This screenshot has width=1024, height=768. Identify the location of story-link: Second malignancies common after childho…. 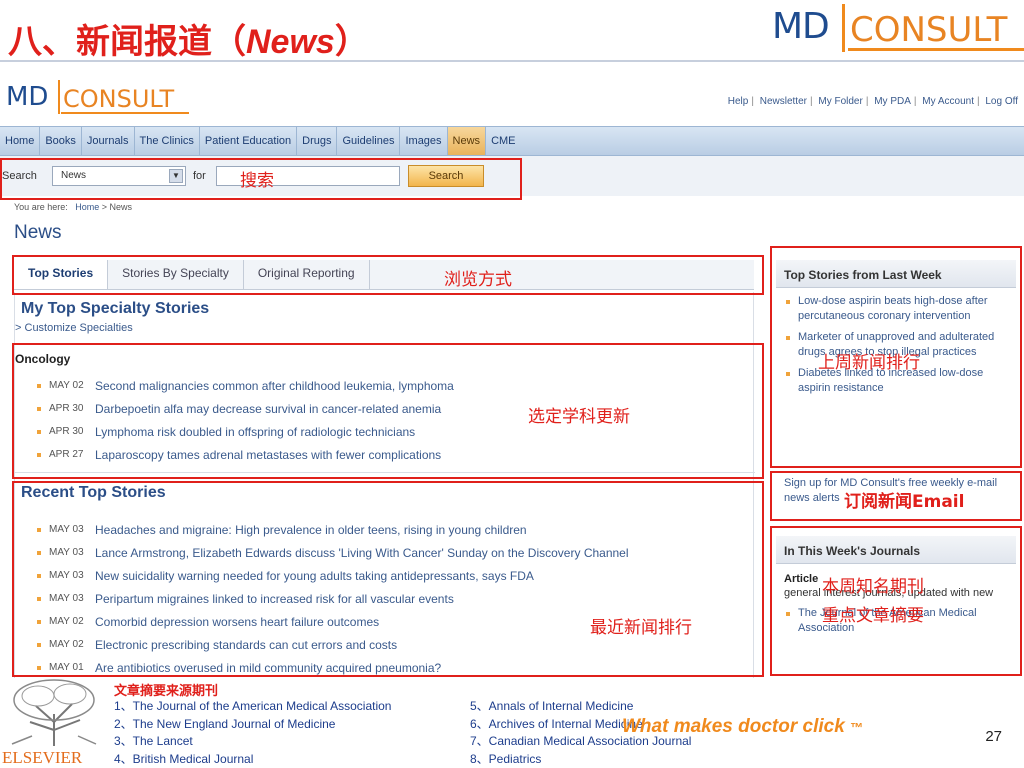
(274, 386).